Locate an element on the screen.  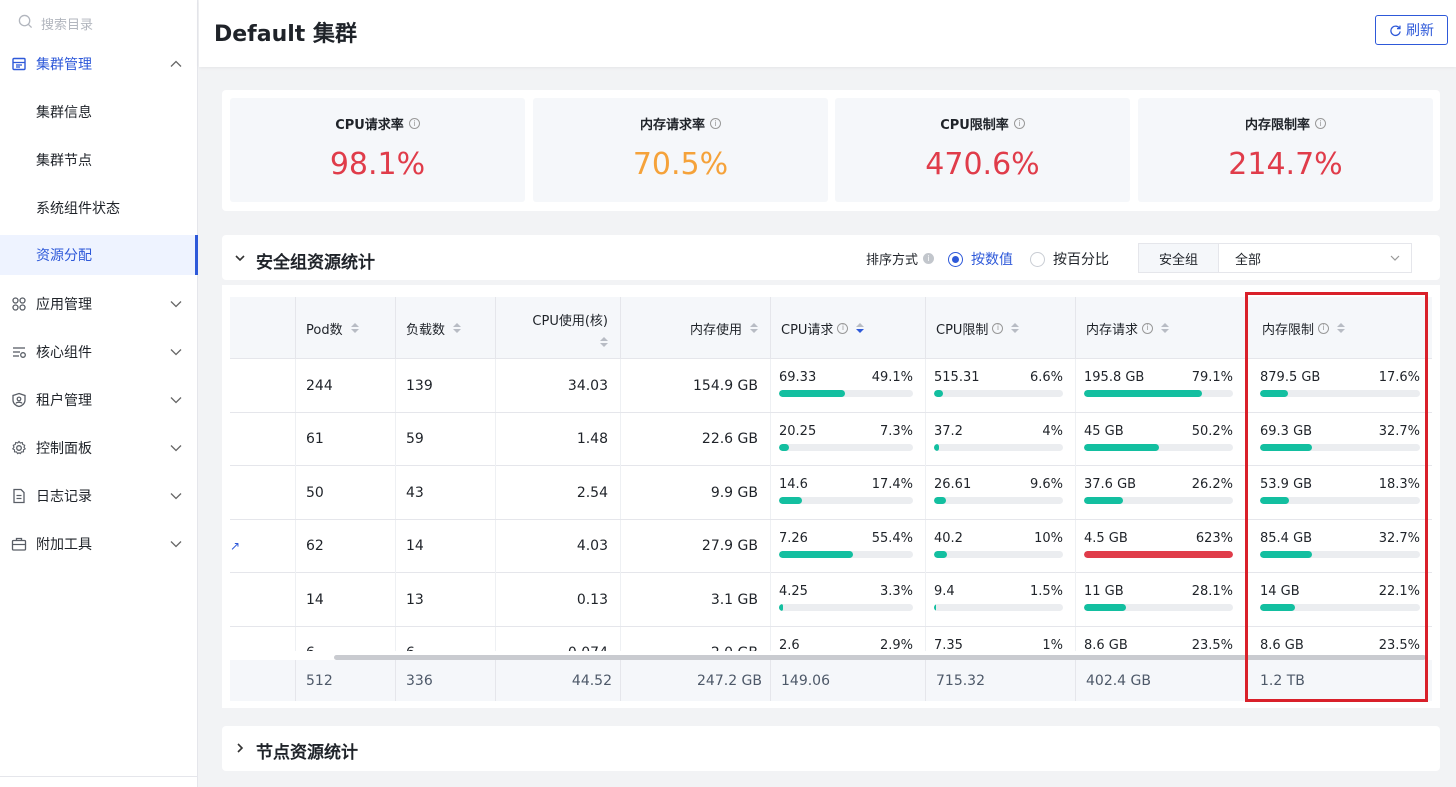
col-loads: 负载数 is located at coordinates (446, 328).